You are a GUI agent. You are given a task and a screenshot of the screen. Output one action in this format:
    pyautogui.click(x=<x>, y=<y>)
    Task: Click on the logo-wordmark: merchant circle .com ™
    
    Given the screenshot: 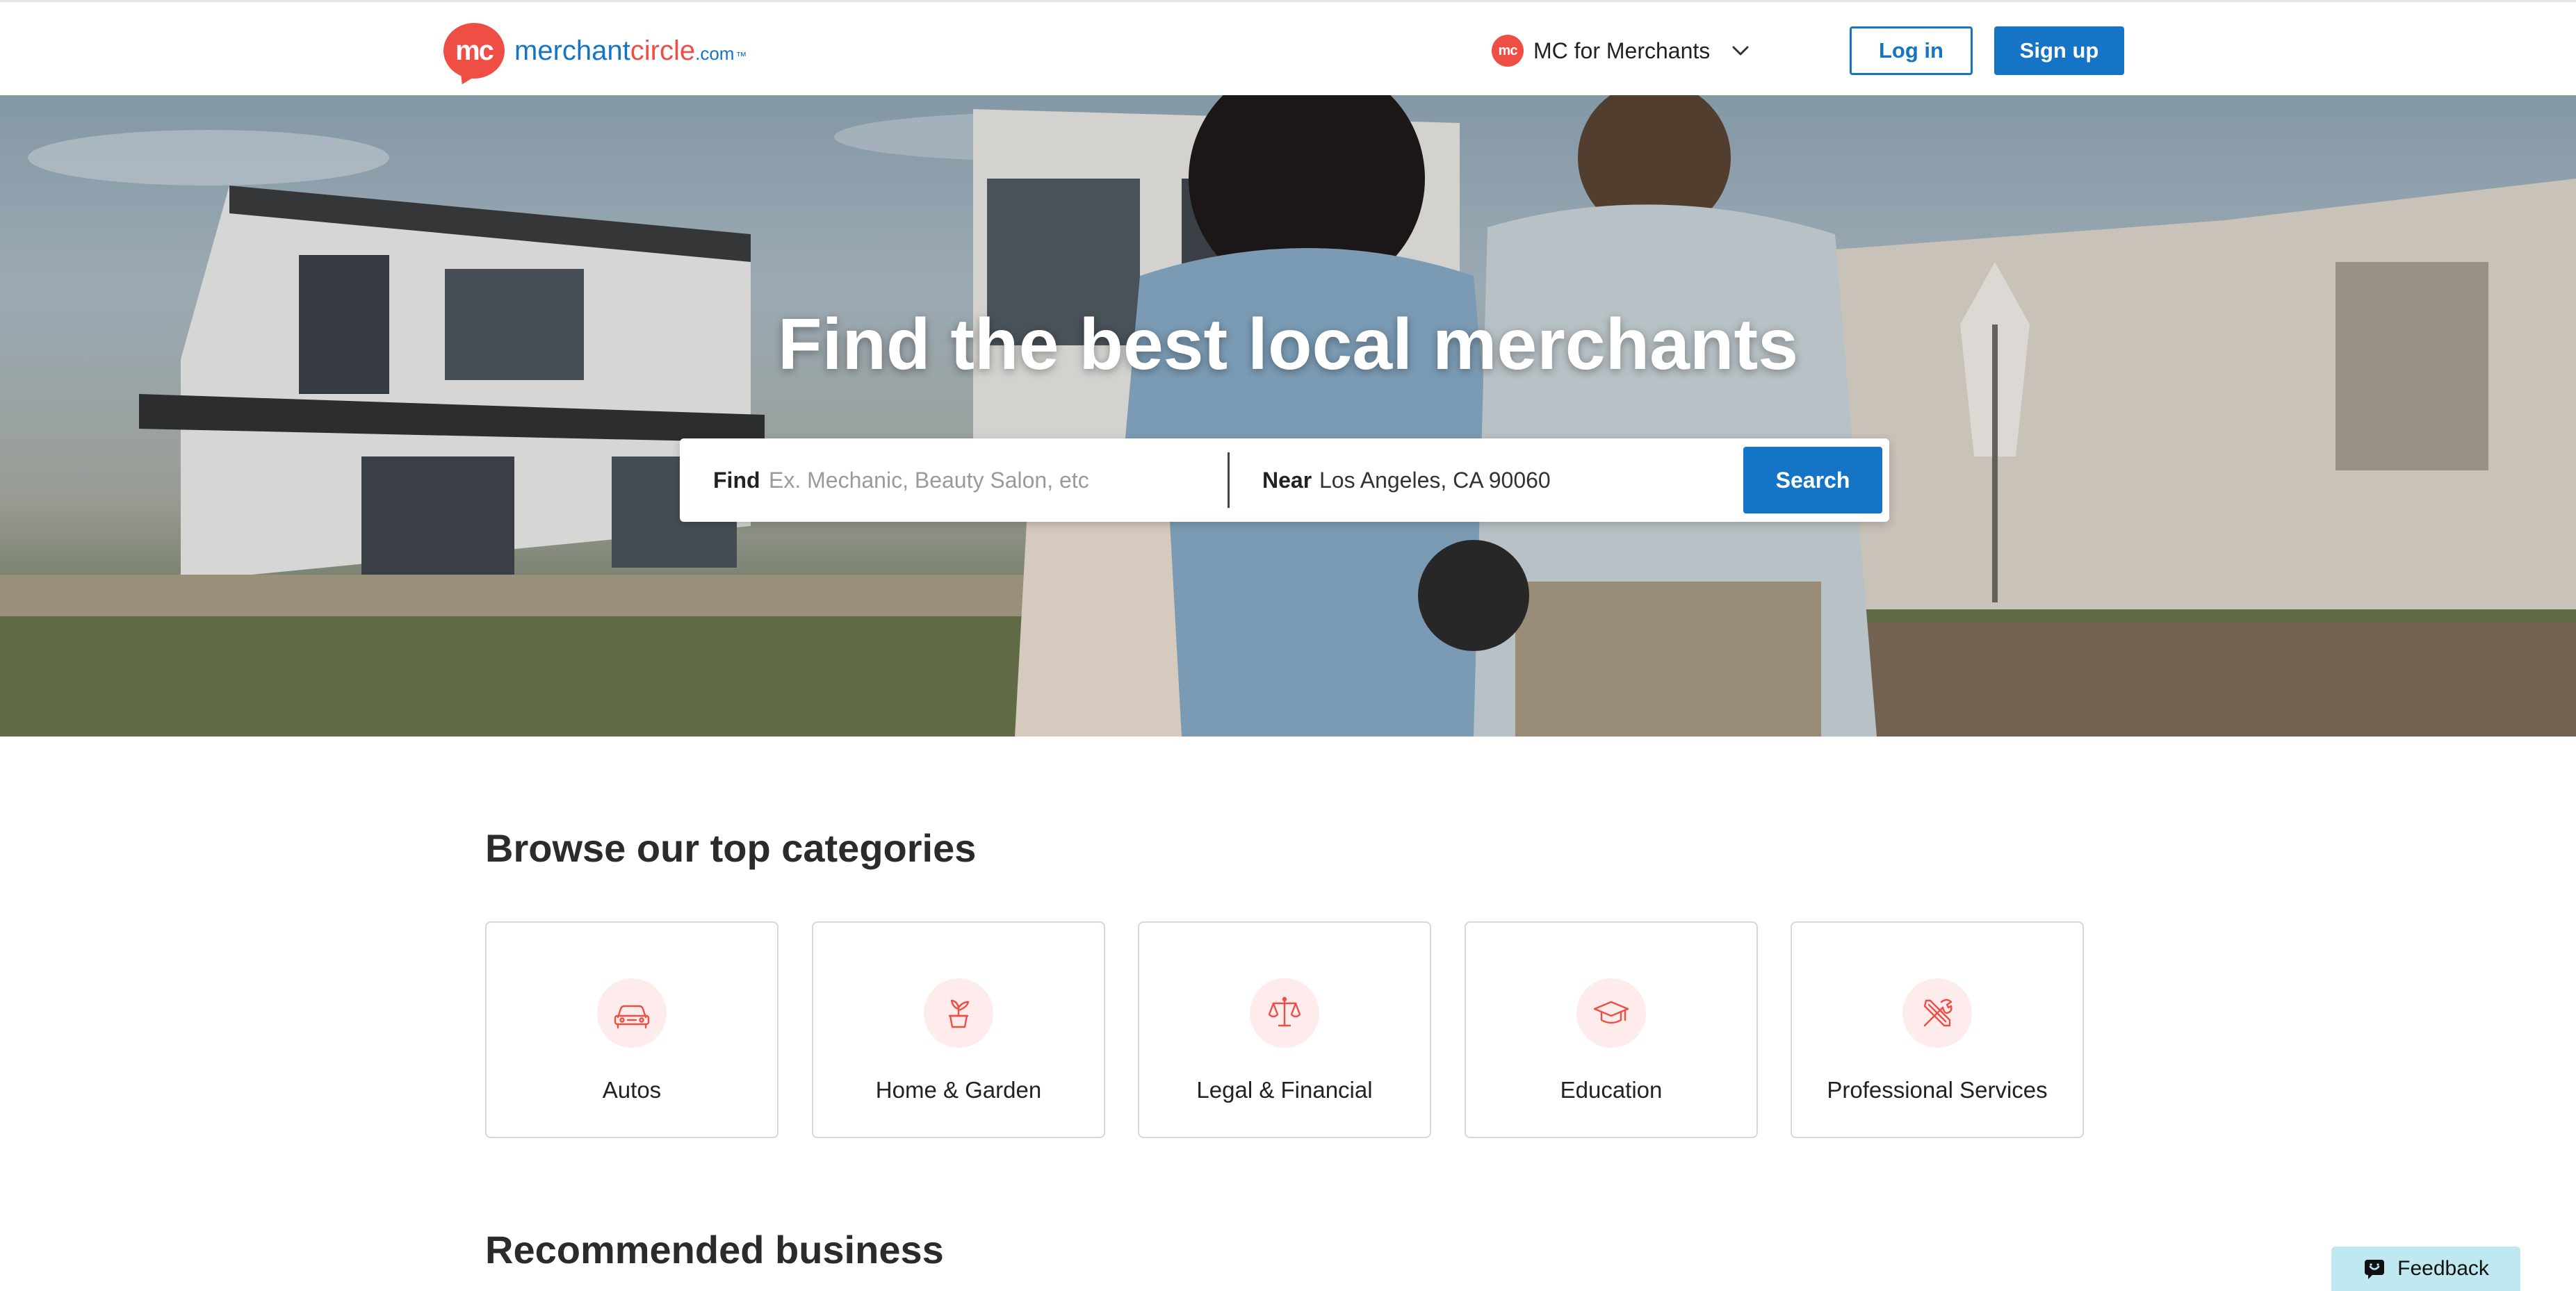 What is the action you would take?
    pyautogui.click(x=630, y=51)
    